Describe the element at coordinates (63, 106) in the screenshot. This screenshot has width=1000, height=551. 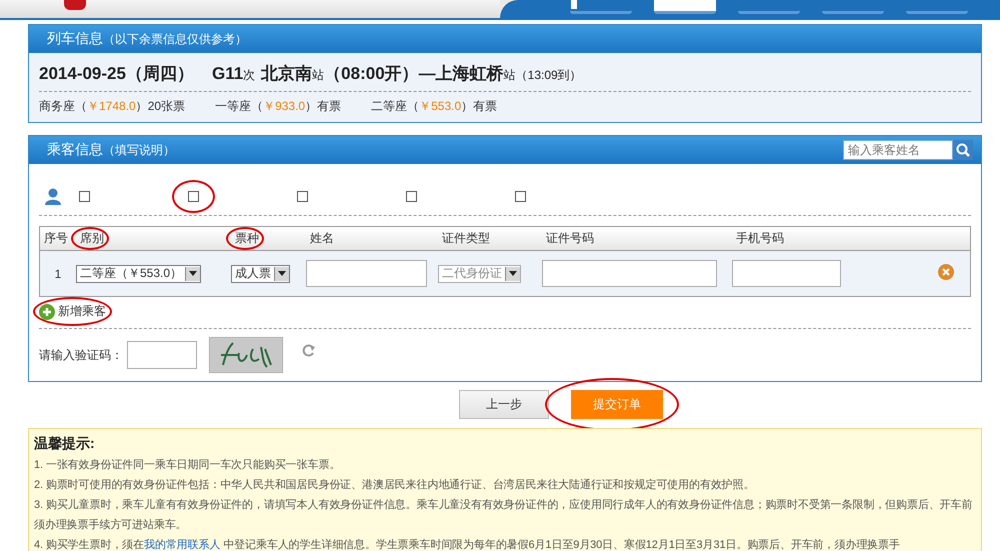
I see `seat-class: 商务座（` at that location.